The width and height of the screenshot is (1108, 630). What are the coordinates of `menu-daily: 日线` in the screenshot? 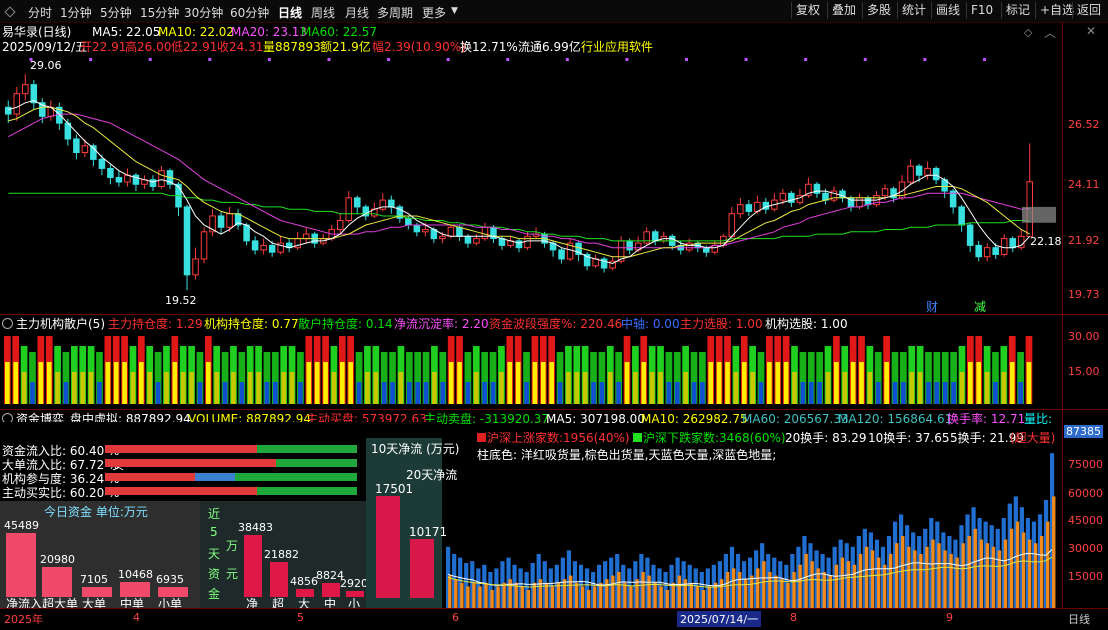 It's located at (290, 12).